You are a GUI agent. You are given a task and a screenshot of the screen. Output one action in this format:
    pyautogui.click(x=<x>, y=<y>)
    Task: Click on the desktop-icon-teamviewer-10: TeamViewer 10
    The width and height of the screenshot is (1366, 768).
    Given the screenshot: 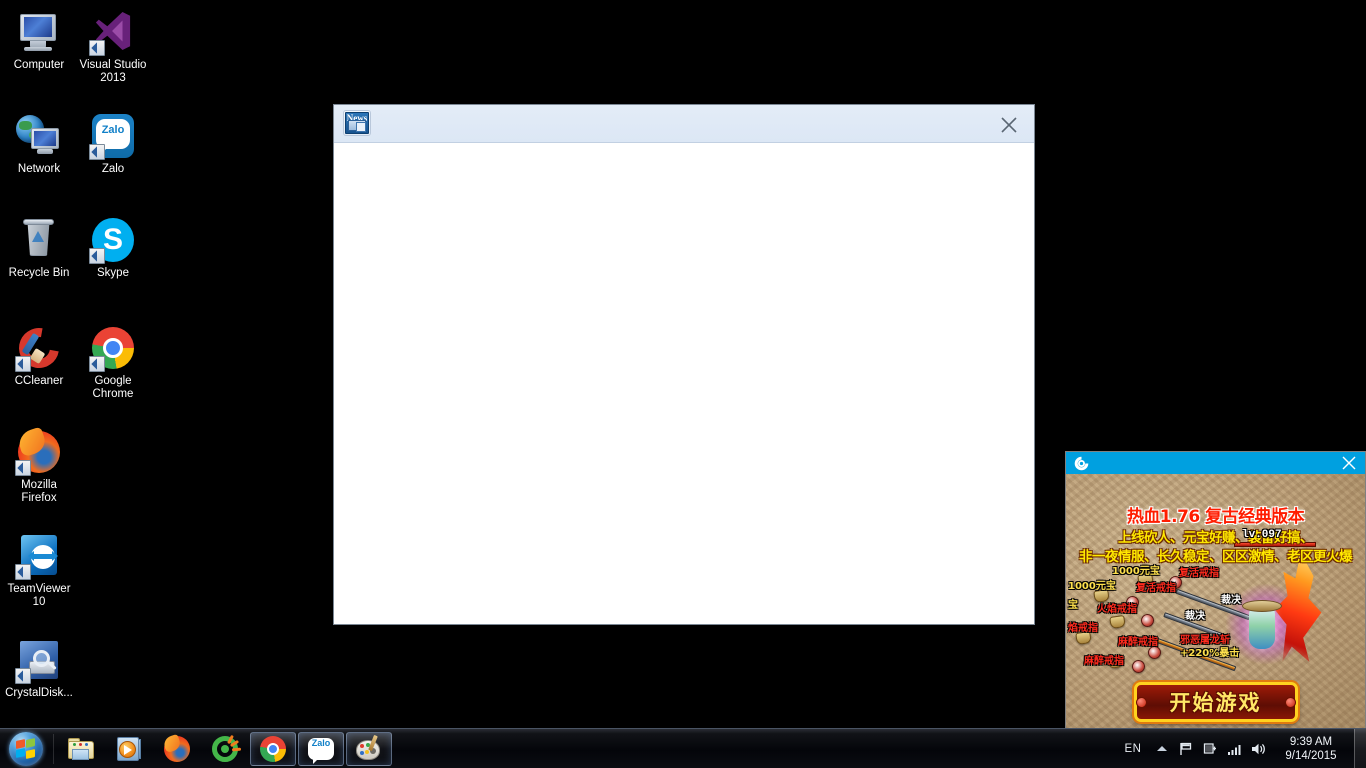 What is the action you would take?
    pyautogui.click(x=39, y=570)
    